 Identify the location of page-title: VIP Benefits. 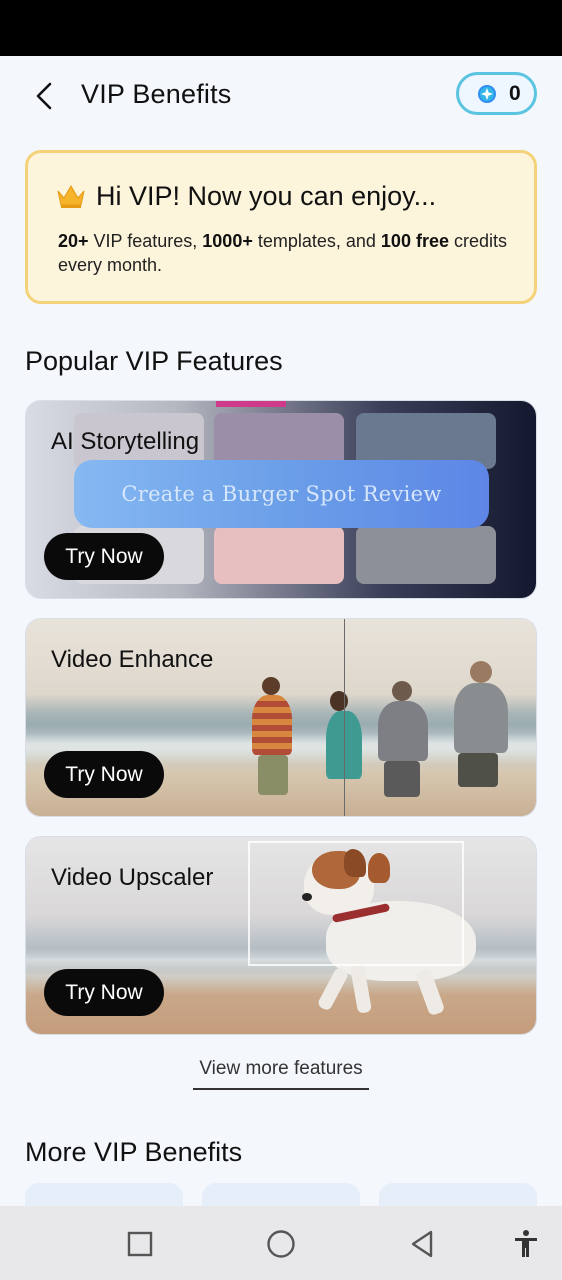
(156, 94).